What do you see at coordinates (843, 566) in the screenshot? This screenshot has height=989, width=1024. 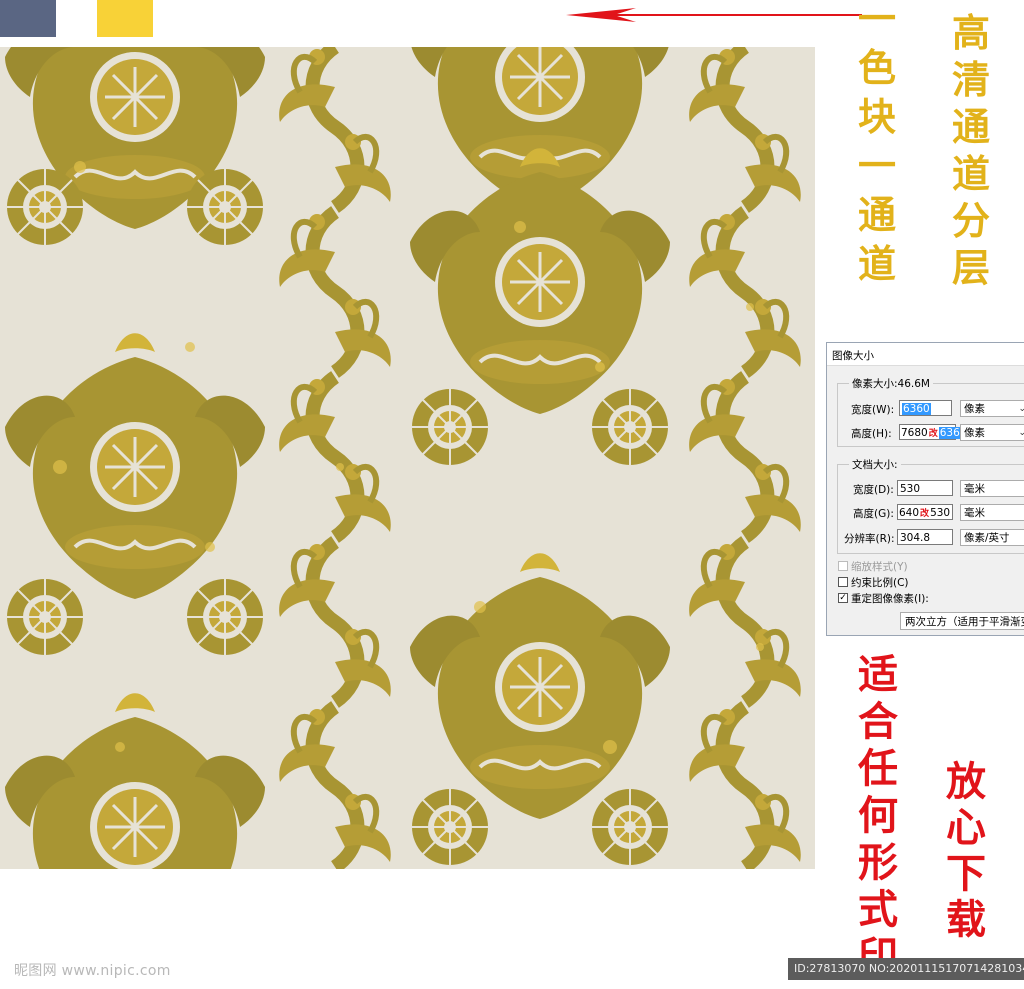 I see `scale-styles-checkbox` at bounding box center [843, 566].